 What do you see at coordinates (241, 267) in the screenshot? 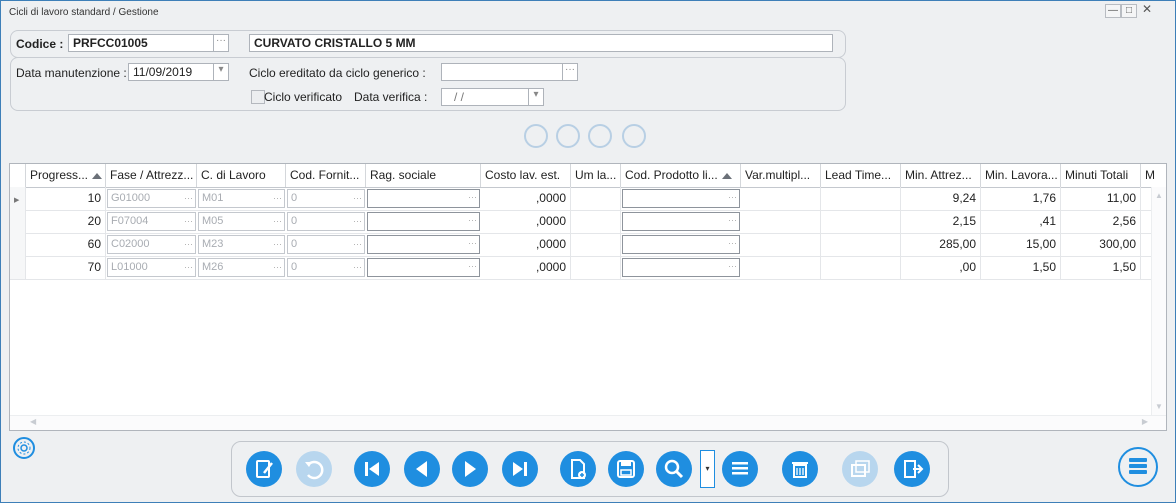
I see `cell-centro-input: M26 ···` at bounding box center [241, 267].